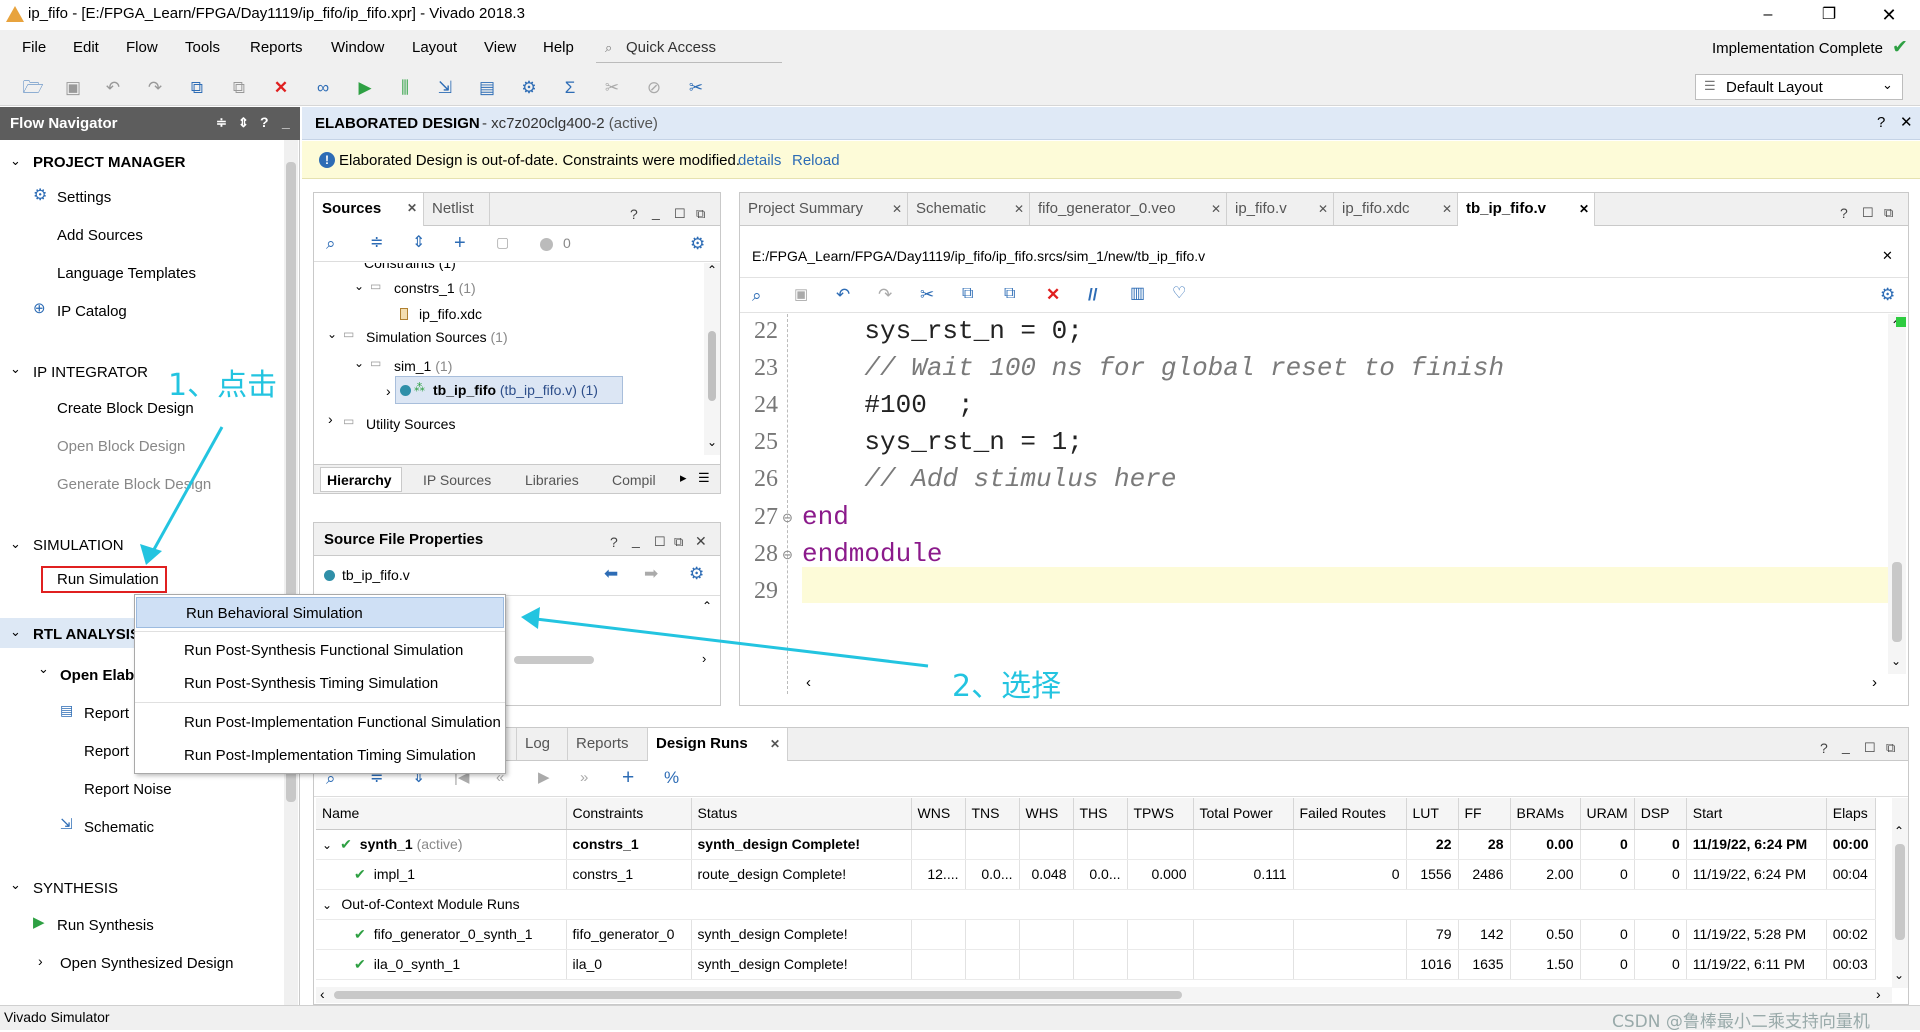 Image resolution: width=1920 pixels, height=1032 pixels. What do you see at coordinates (1092, 294) in the screenshot?
I see `comment-icon: //` at bounding box center [1092, 294].